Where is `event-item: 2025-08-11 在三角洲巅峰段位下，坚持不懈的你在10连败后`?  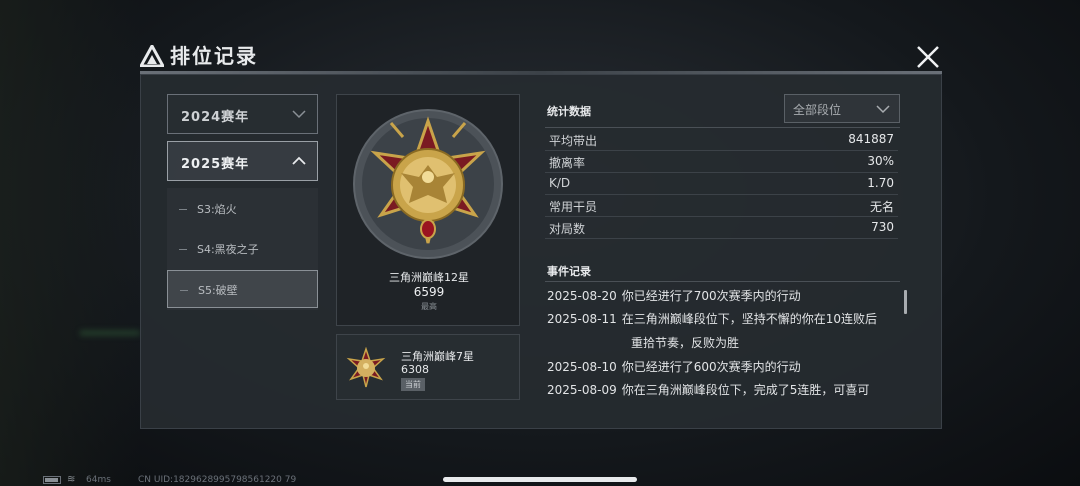
event-item: 2025-08-11 在三角洲巅峰段位下，坚持不懈的你在10连败后 is located at coordinates (712, 318).